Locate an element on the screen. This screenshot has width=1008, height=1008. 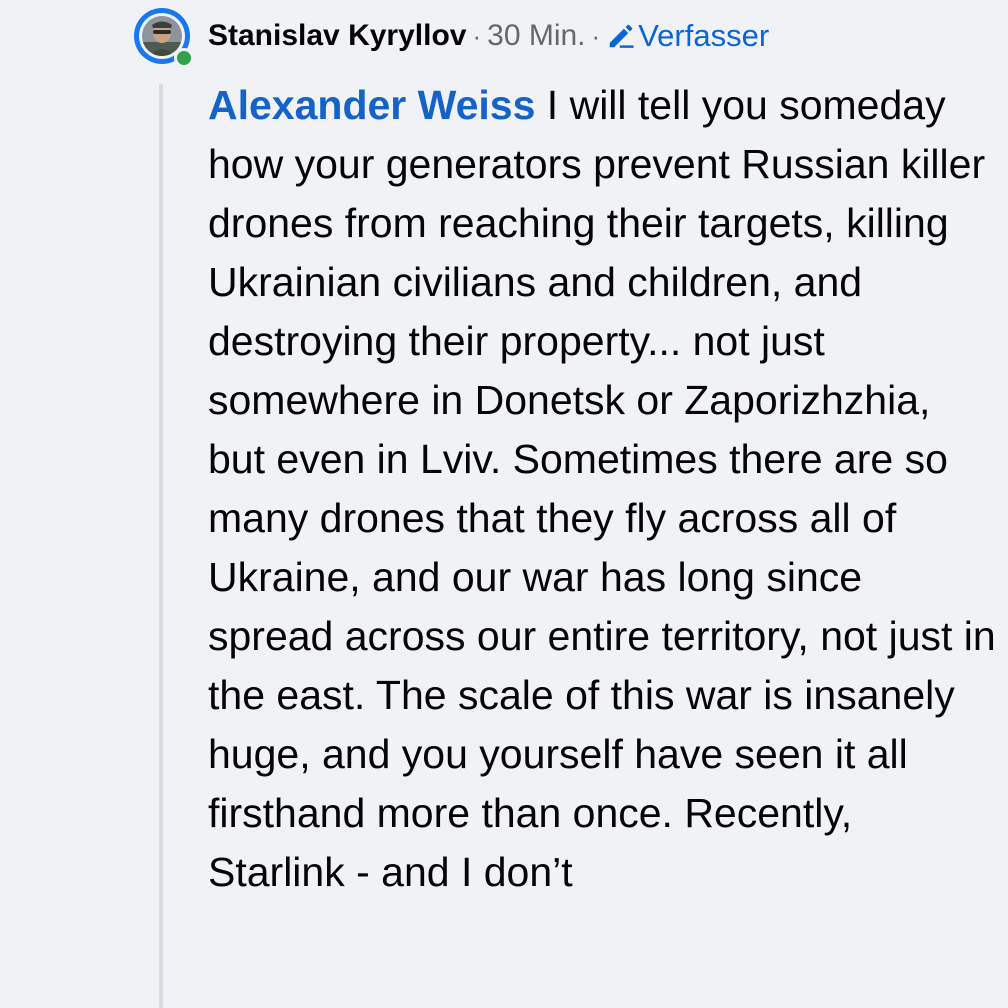
online-status-dot is located at coordinates (184, 58).